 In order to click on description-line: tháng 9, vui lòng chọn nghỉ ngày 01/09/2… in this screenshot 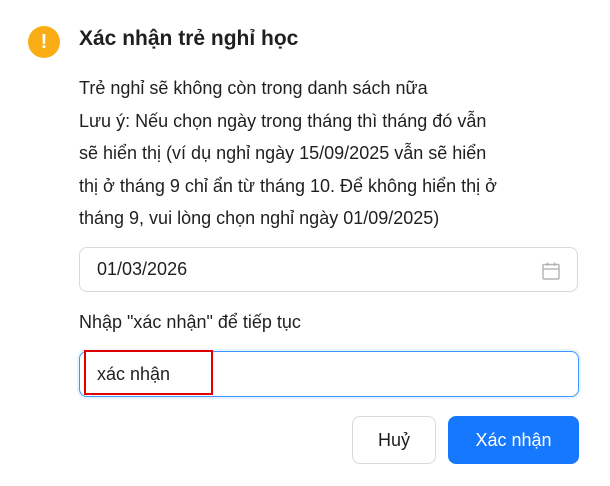, I will do `click(259, 218)`.